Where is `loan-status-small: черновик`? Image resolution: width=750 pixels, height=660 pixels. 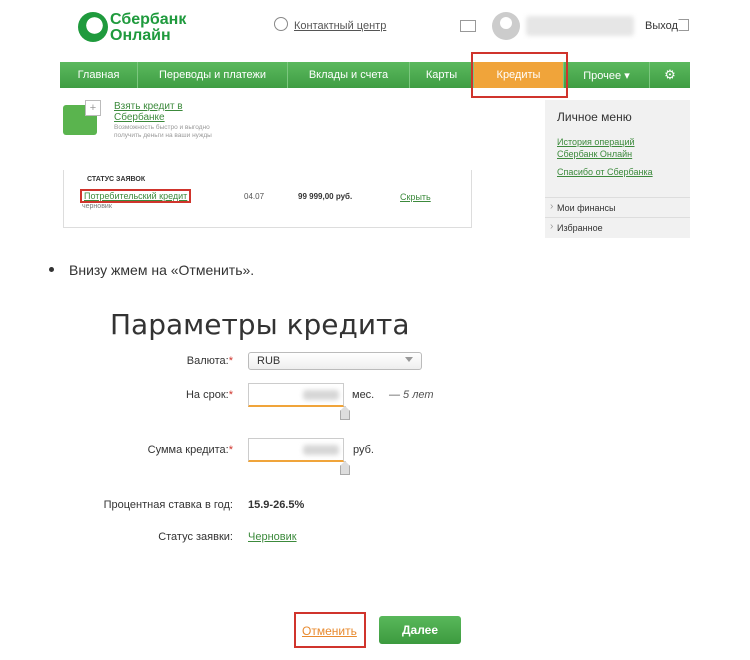
loan-status-small: черновик is located at coordinates (97, 206).